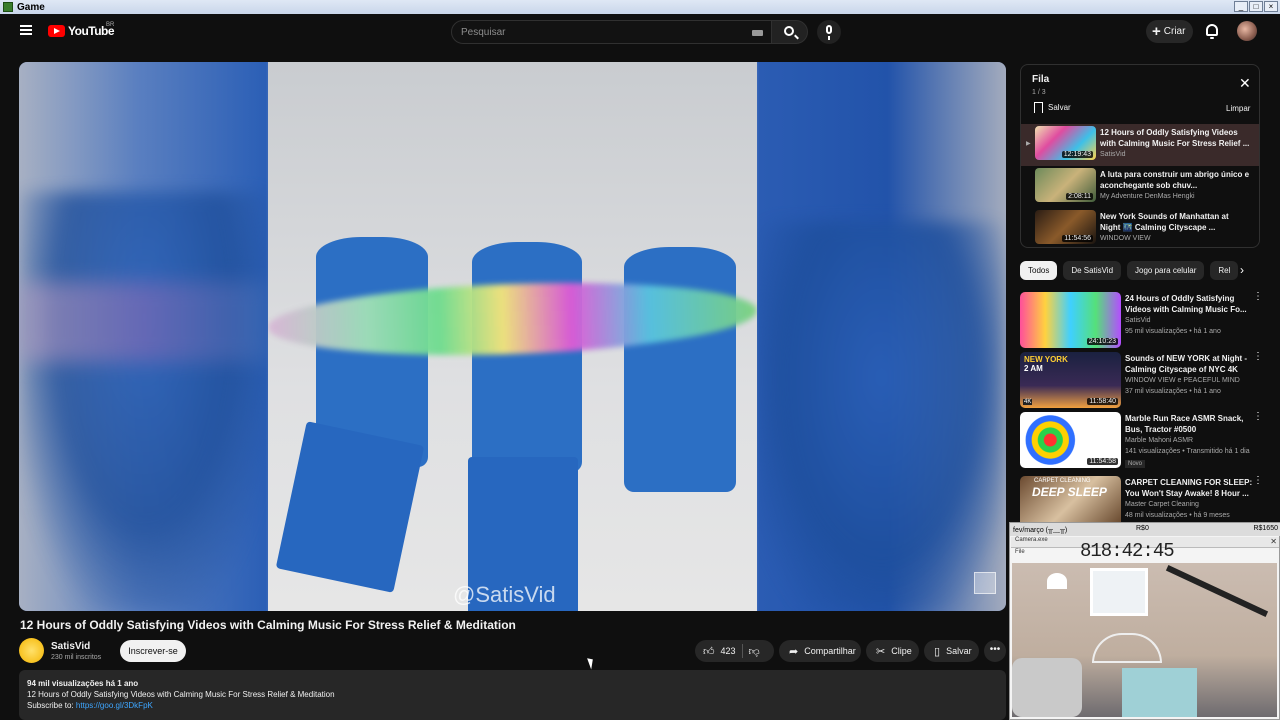 This screenshot has width=1280, height=720. What do you see at coordinates (1159, 440) in the screenshot?
I see `recommendation-channel: Marble Mahoni ASMR` at bounding box center [1159, 440].